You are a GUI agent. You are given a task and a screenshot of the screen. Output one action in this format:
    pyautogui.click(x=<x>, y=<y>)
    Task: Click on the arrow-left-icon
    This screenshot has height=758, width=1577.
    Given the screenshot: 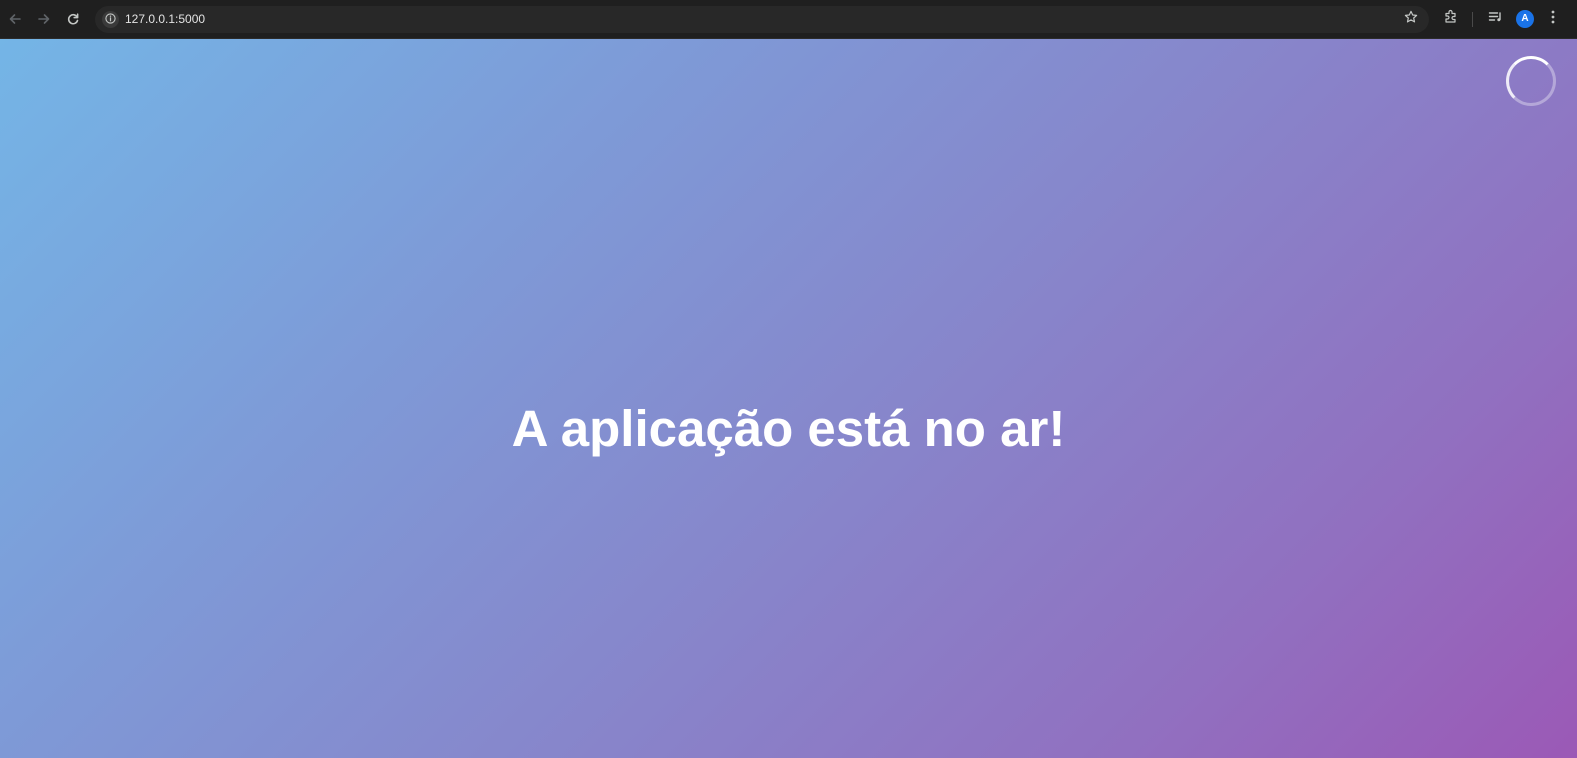 What is the action you would take?
    pyautogui.click(x=15, y=19)
    